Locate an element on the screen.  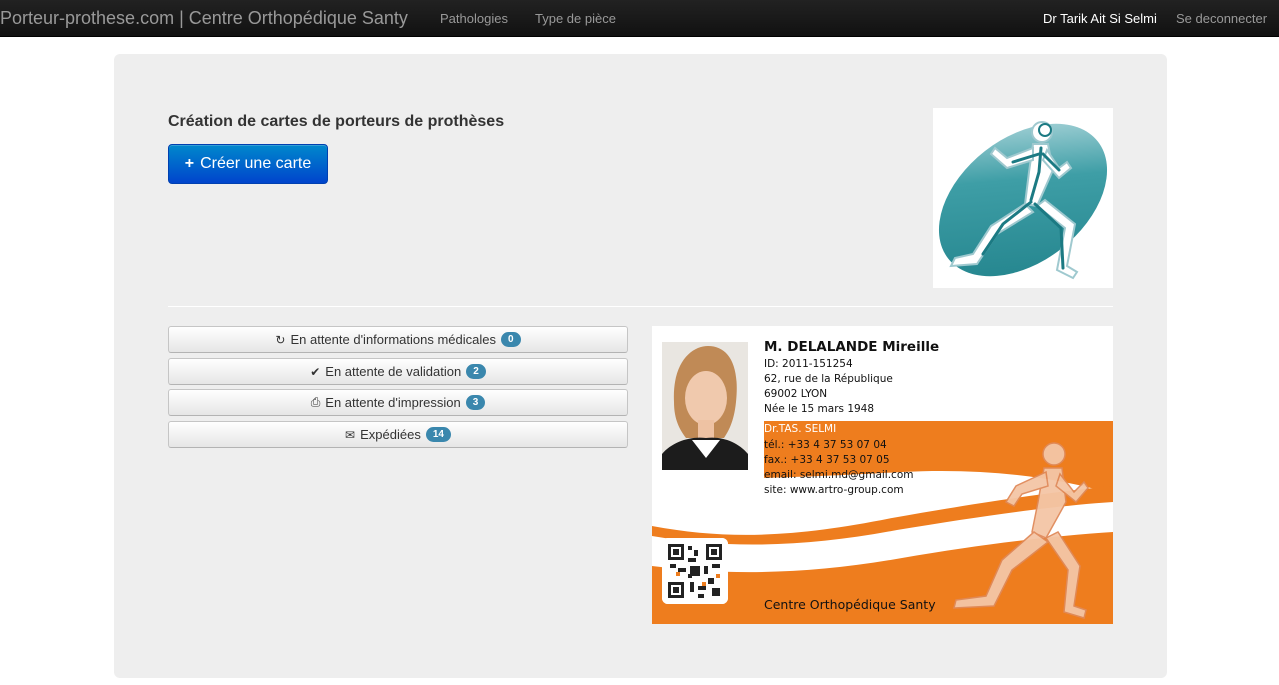
check-icon: ✔ is located at coordinates (315, 371).